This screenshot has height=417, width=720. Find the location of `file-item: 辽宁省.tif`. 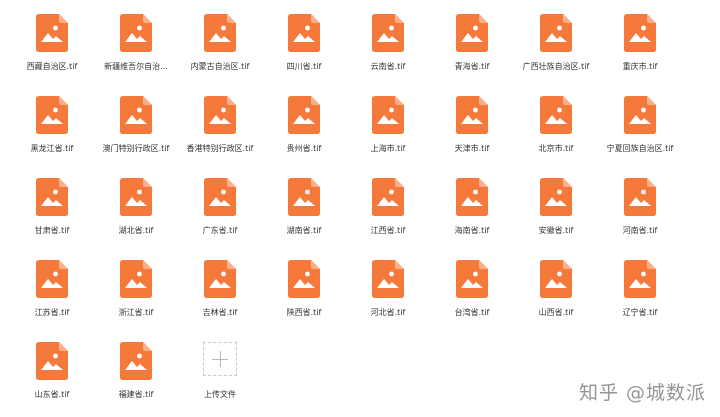

file-item: 辽宁省.tif is located at coordinates (640, 298).